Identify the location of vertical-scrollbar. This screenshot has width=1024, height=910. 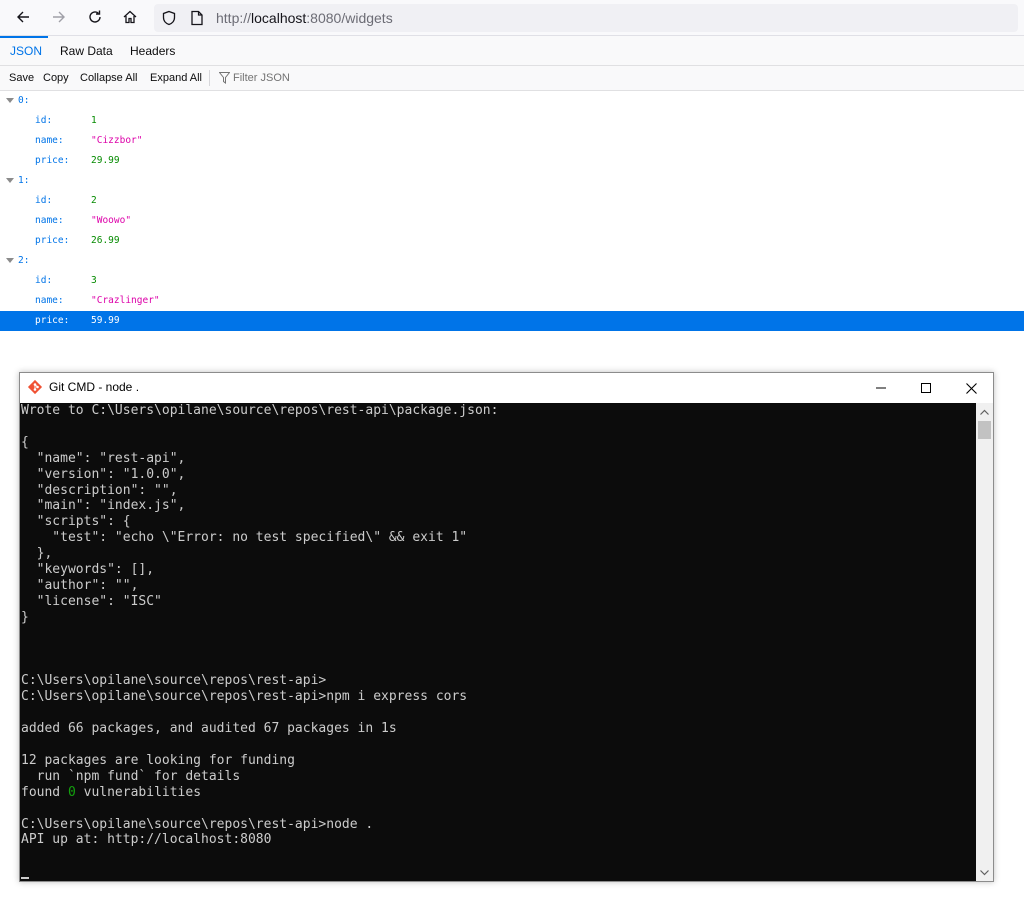
(984, 642).